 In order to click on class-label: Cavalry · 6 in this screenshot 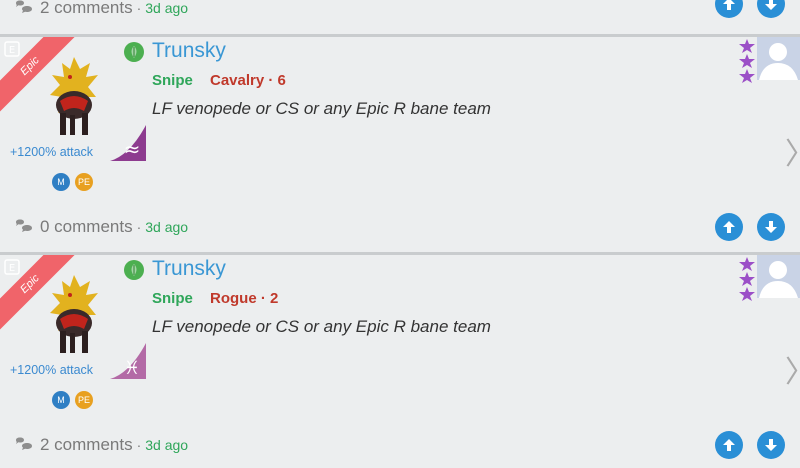, I will do `click(248, 80)`.